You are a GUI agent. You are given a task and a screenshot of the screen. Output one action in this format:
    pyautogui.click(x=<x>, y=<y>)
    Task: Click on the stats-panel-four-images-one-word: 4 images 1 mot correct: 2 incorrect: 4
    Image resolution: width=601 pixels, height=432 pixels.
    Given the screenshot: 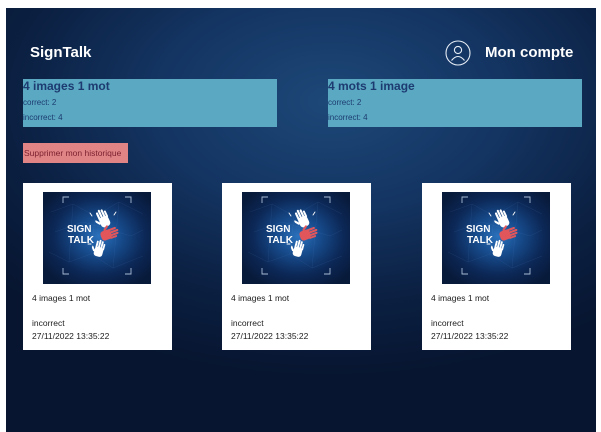 What is the action you would take?
    pyautogui.click(x=150, y=103)
    